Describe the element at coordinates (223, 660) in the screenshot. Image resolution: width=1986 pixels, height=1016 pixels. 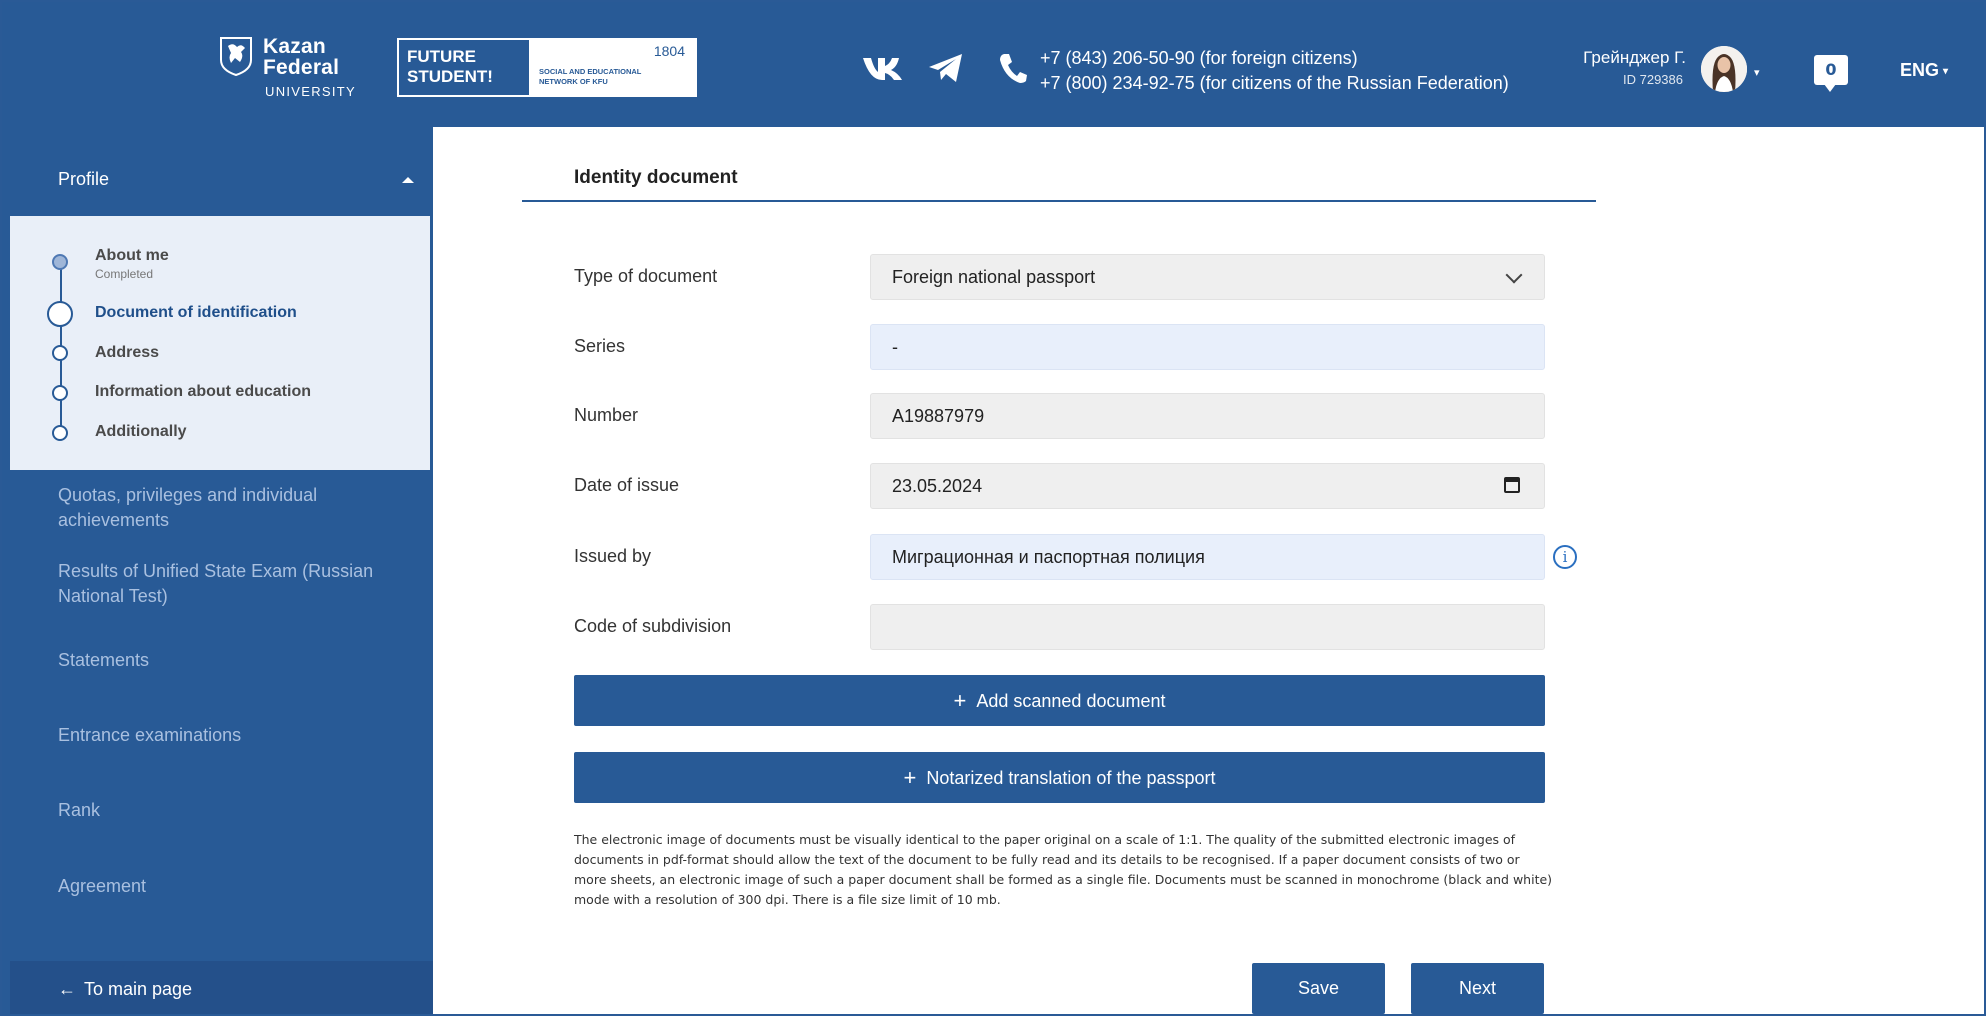
I see `sidebar-item-statements: Statements` at that location.